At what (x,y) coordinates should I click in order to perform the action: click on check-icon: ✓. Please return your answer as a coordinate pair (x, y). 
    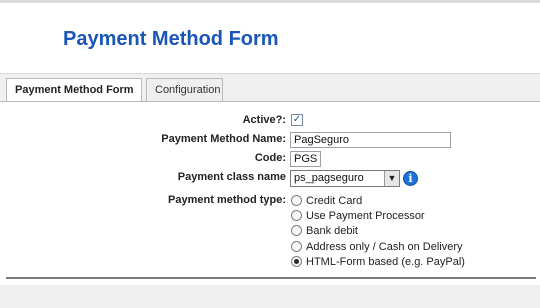
    Looking at the image, I should click on (297, 119).